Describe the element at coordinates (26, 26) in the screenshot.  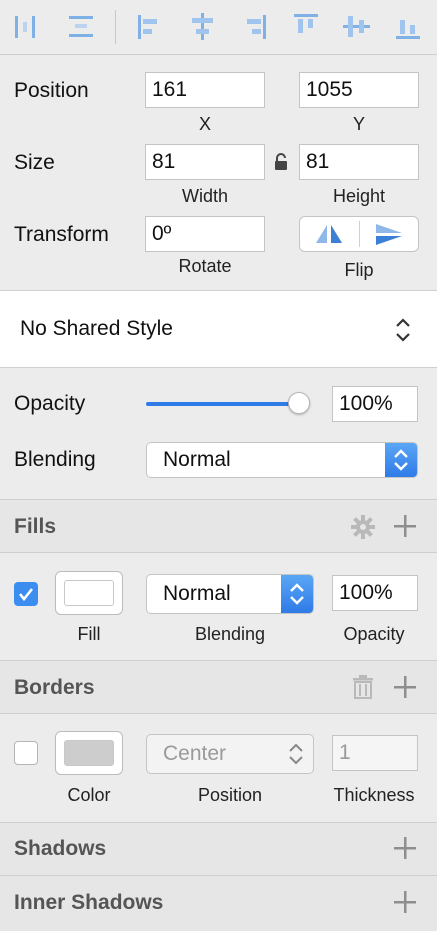
I see `distribute-horizontal-icon` at that location.